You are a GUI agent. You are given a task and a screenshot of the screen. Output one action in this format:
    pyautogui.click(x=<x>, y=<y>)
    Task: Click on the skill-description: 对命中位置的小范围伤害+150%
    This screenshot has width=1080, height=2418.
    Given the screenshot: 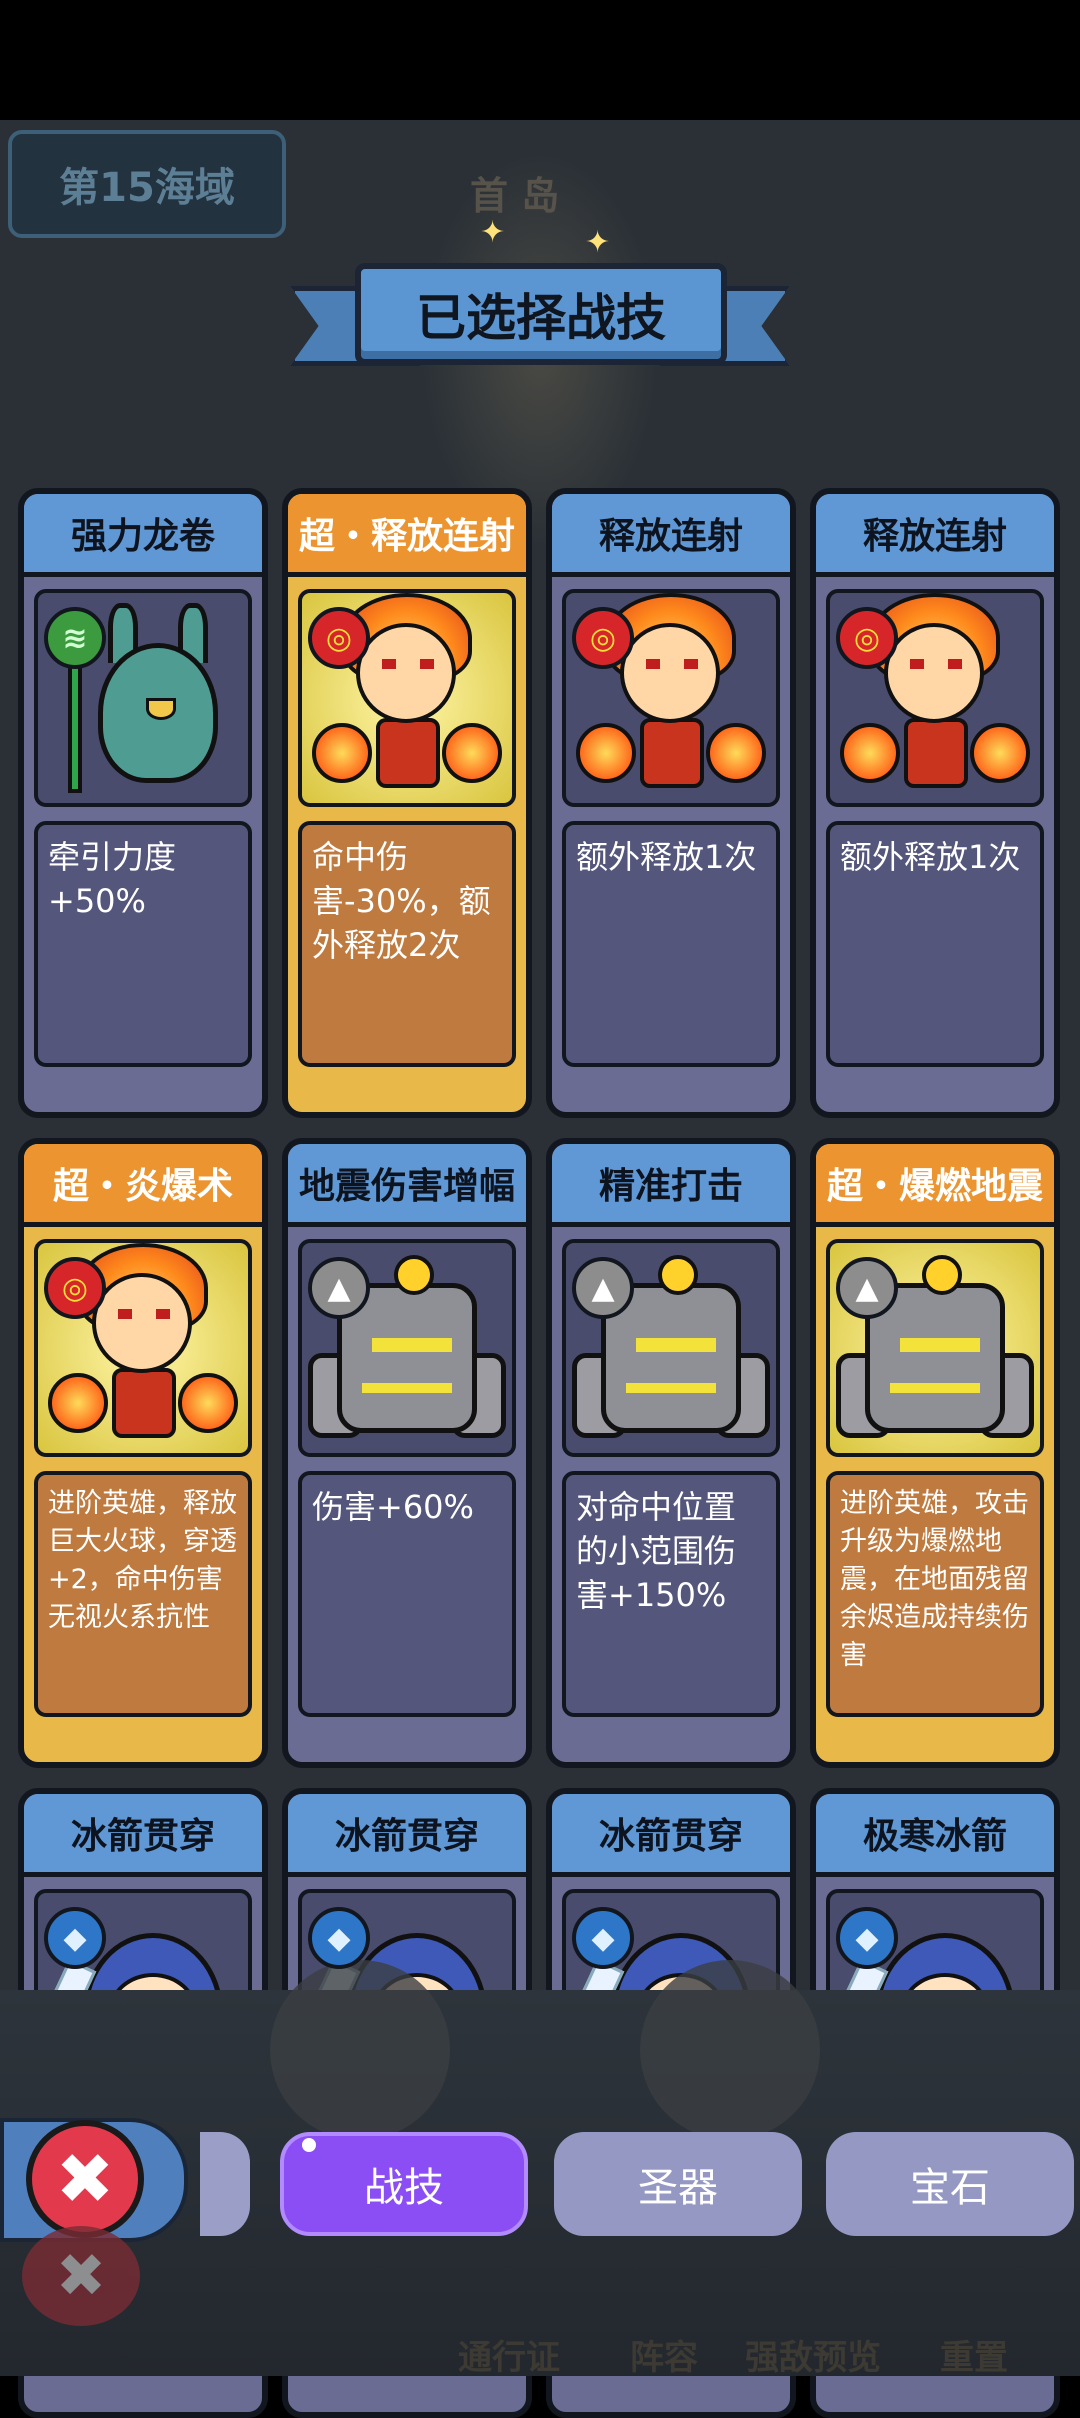 What is the action you would take?
    pyautogui.click(x=671, y=1594)
    